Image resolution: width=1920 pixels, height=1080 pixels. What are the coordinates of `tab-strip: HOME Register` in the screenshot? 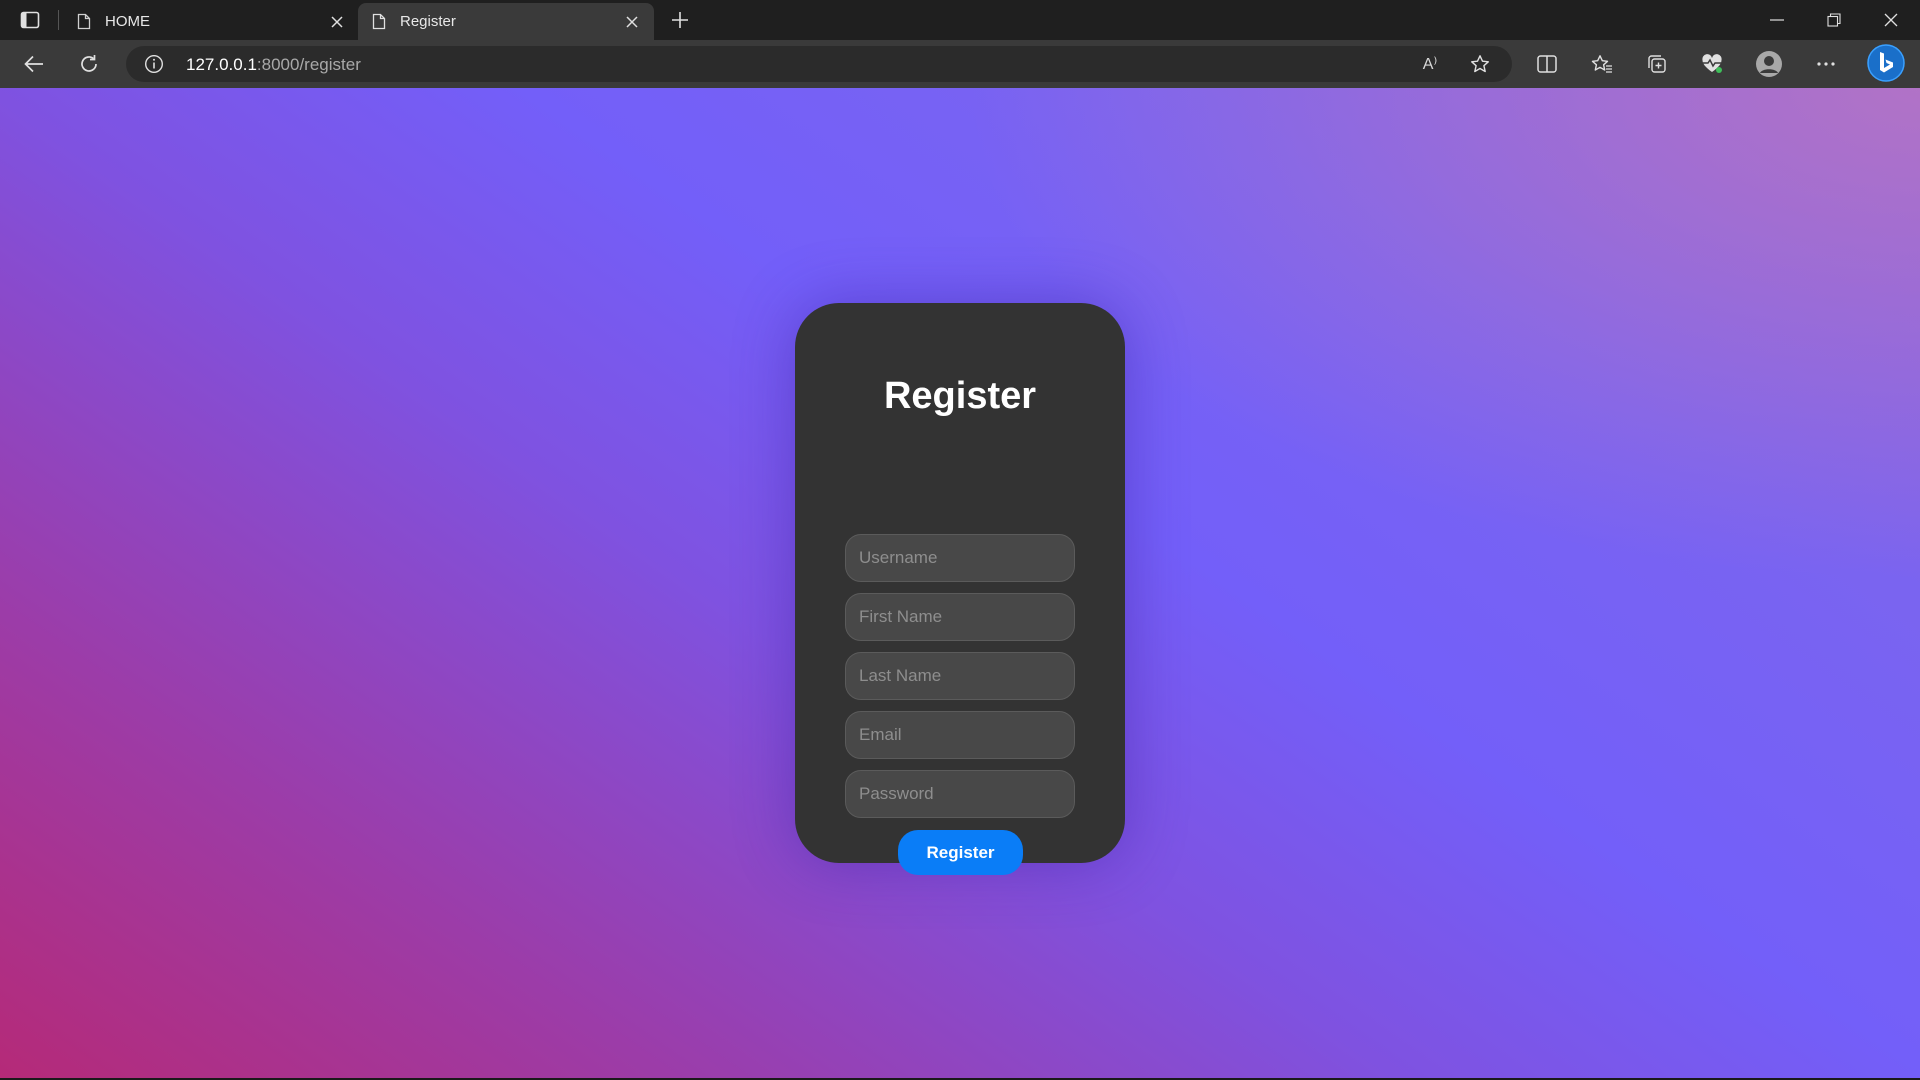 It's located at (960, 20).